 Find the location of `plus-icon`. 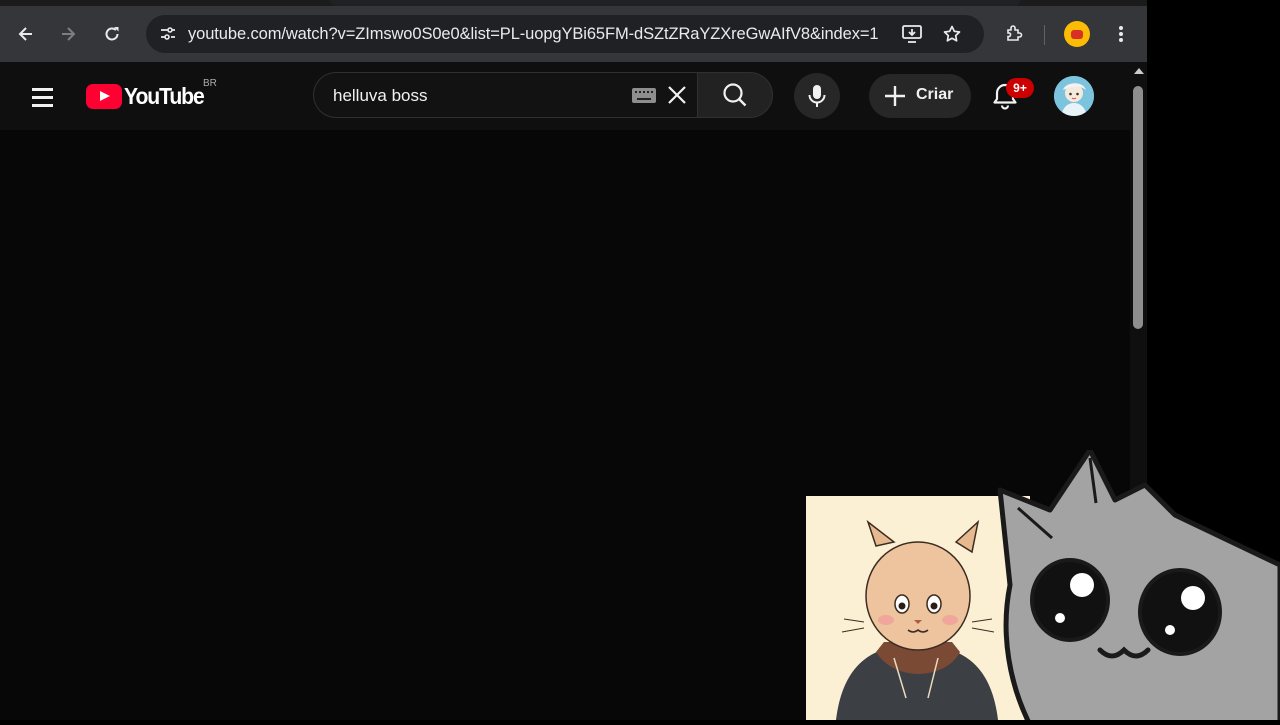

plus-icon is located at coordinates (895, 96).